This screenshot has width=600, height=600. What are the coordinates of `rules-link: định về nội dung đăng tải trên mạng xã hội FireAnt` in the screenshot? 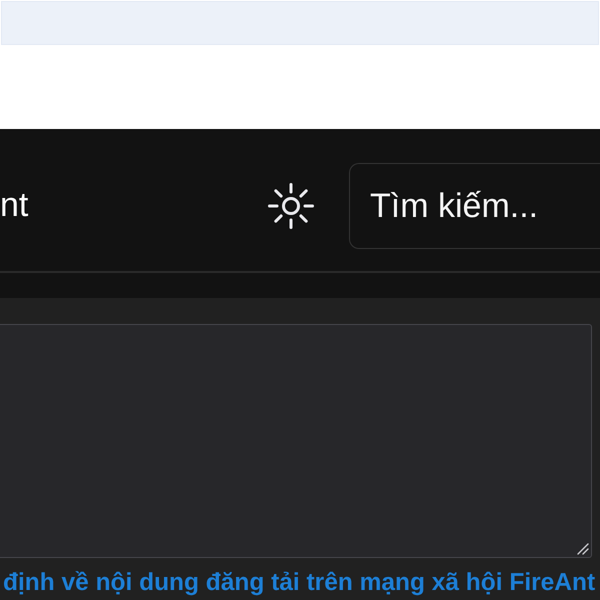 It's located at (299, 583).